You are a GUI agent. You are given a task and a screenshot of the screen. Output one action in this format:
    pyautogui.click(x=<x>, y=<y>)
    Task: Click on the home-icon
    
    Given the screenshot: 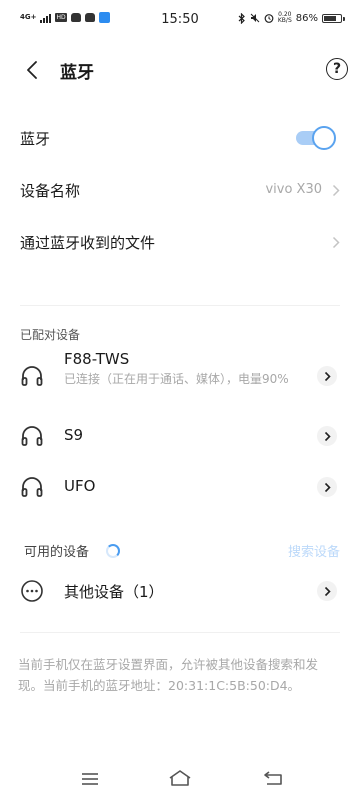 What is the action you would take?
    pyautogui.click(x=180, y=778)
    